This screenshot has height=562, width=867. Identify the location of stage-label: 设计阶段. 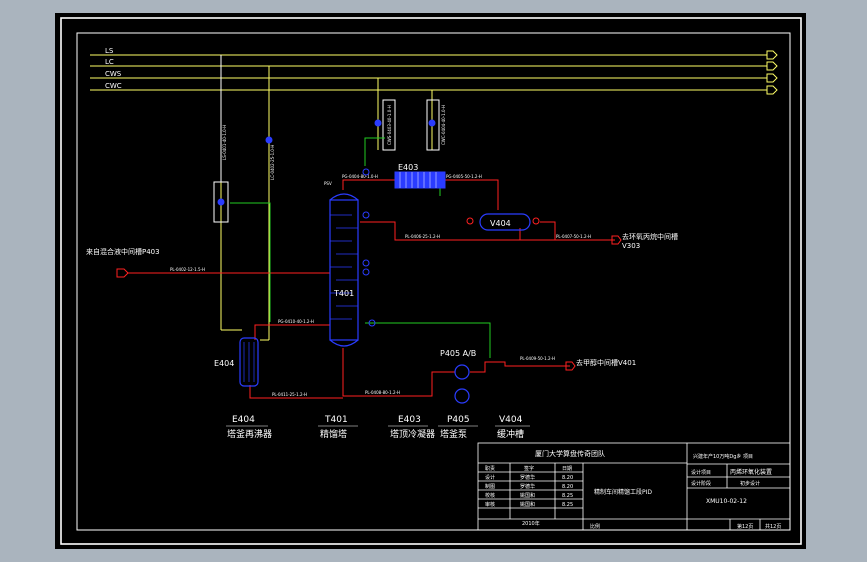
(701, 483).